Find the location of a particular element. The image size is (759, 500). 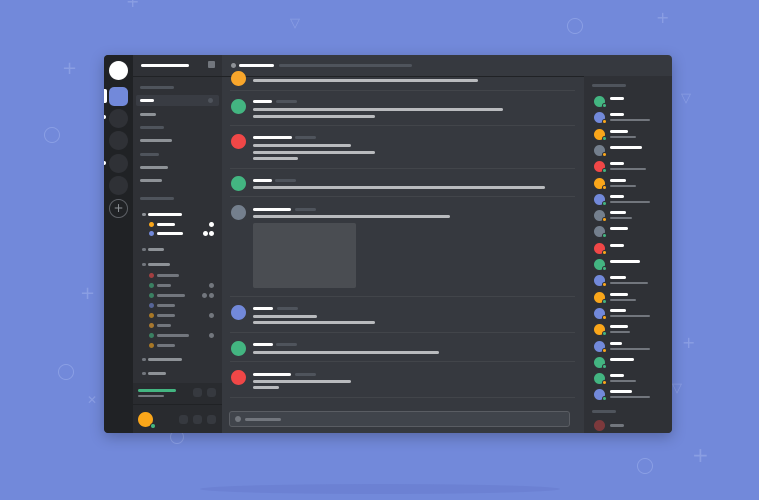

mute-button is located at coordinates (183, 419).